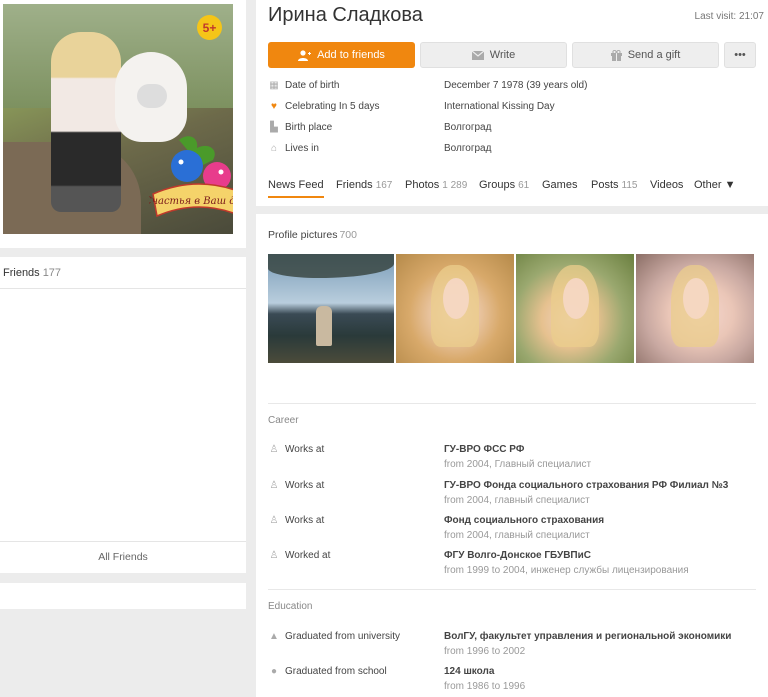 Image resolution: width=768 pixels, height=697 pixels. What do you see at coordinates (518, 464) in the screenshot?
I see `career-details: from 2004, Главный специалист` at bounding box center [518, 464].